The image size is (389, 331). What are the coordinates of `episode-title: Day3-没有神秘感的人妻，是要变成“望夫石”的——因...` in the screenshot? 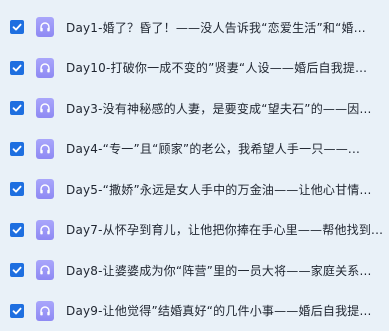 It's located at (227, 108).